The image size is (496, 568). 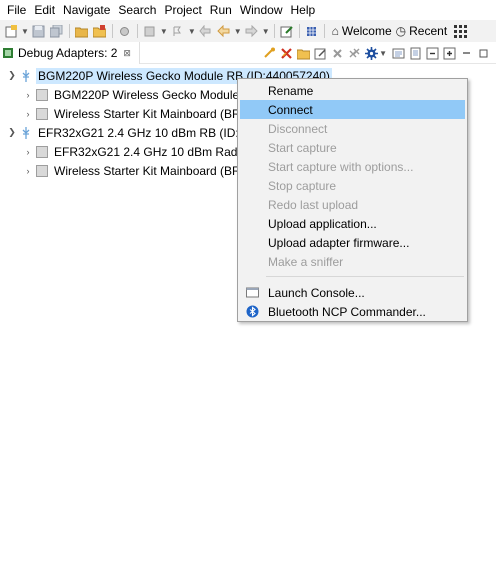 I want to click on document-view-icon, so click(x=415, y=53).